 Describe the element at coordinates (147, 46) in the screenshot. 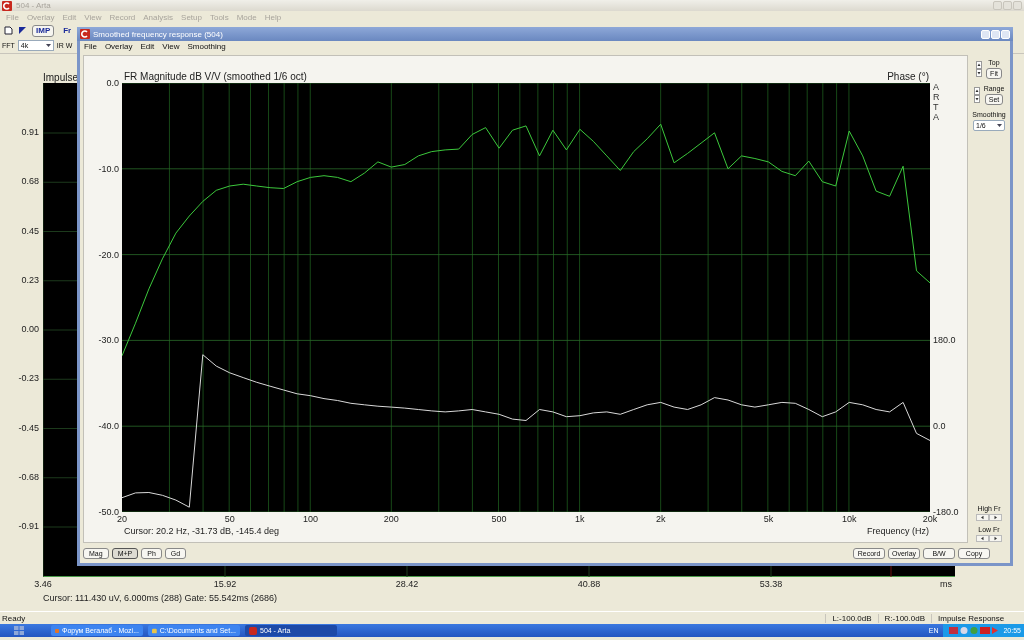

I see `menu-item: Edit` at that location.